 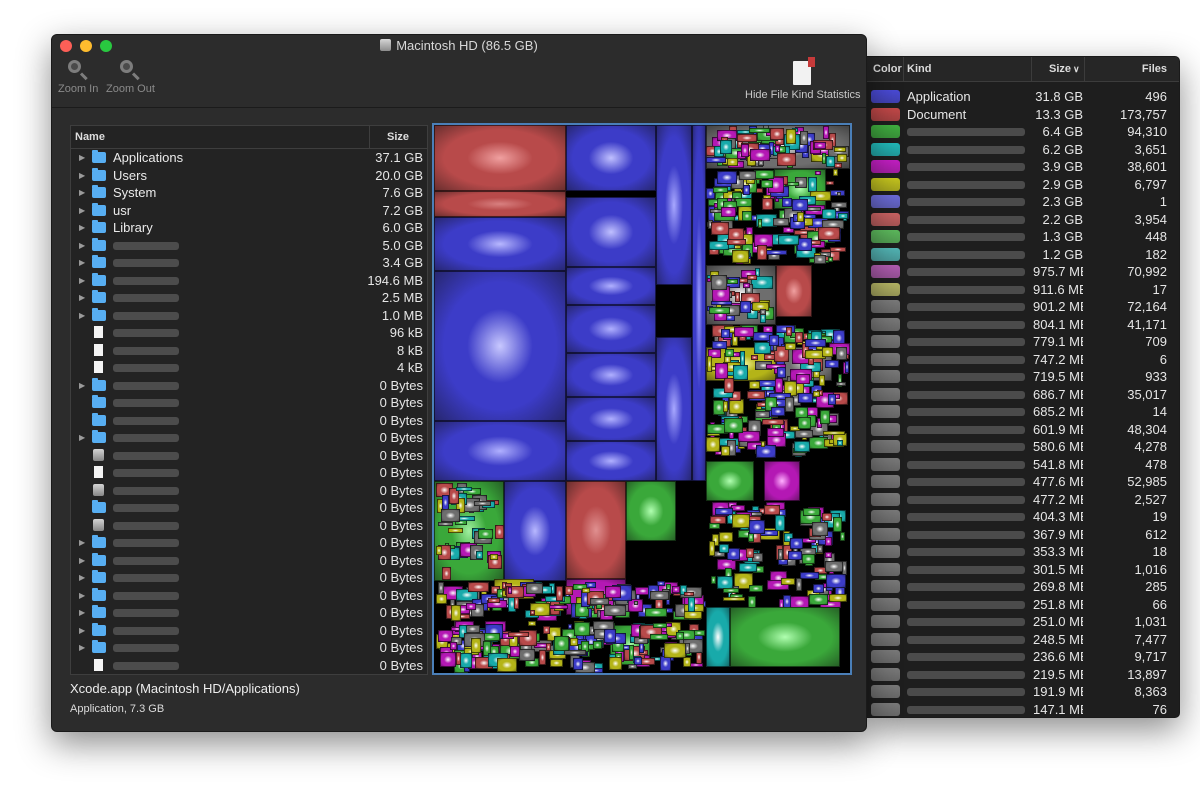 I want to click on kind-row: 269.8 MB 285, so click(x=1023, y=587).